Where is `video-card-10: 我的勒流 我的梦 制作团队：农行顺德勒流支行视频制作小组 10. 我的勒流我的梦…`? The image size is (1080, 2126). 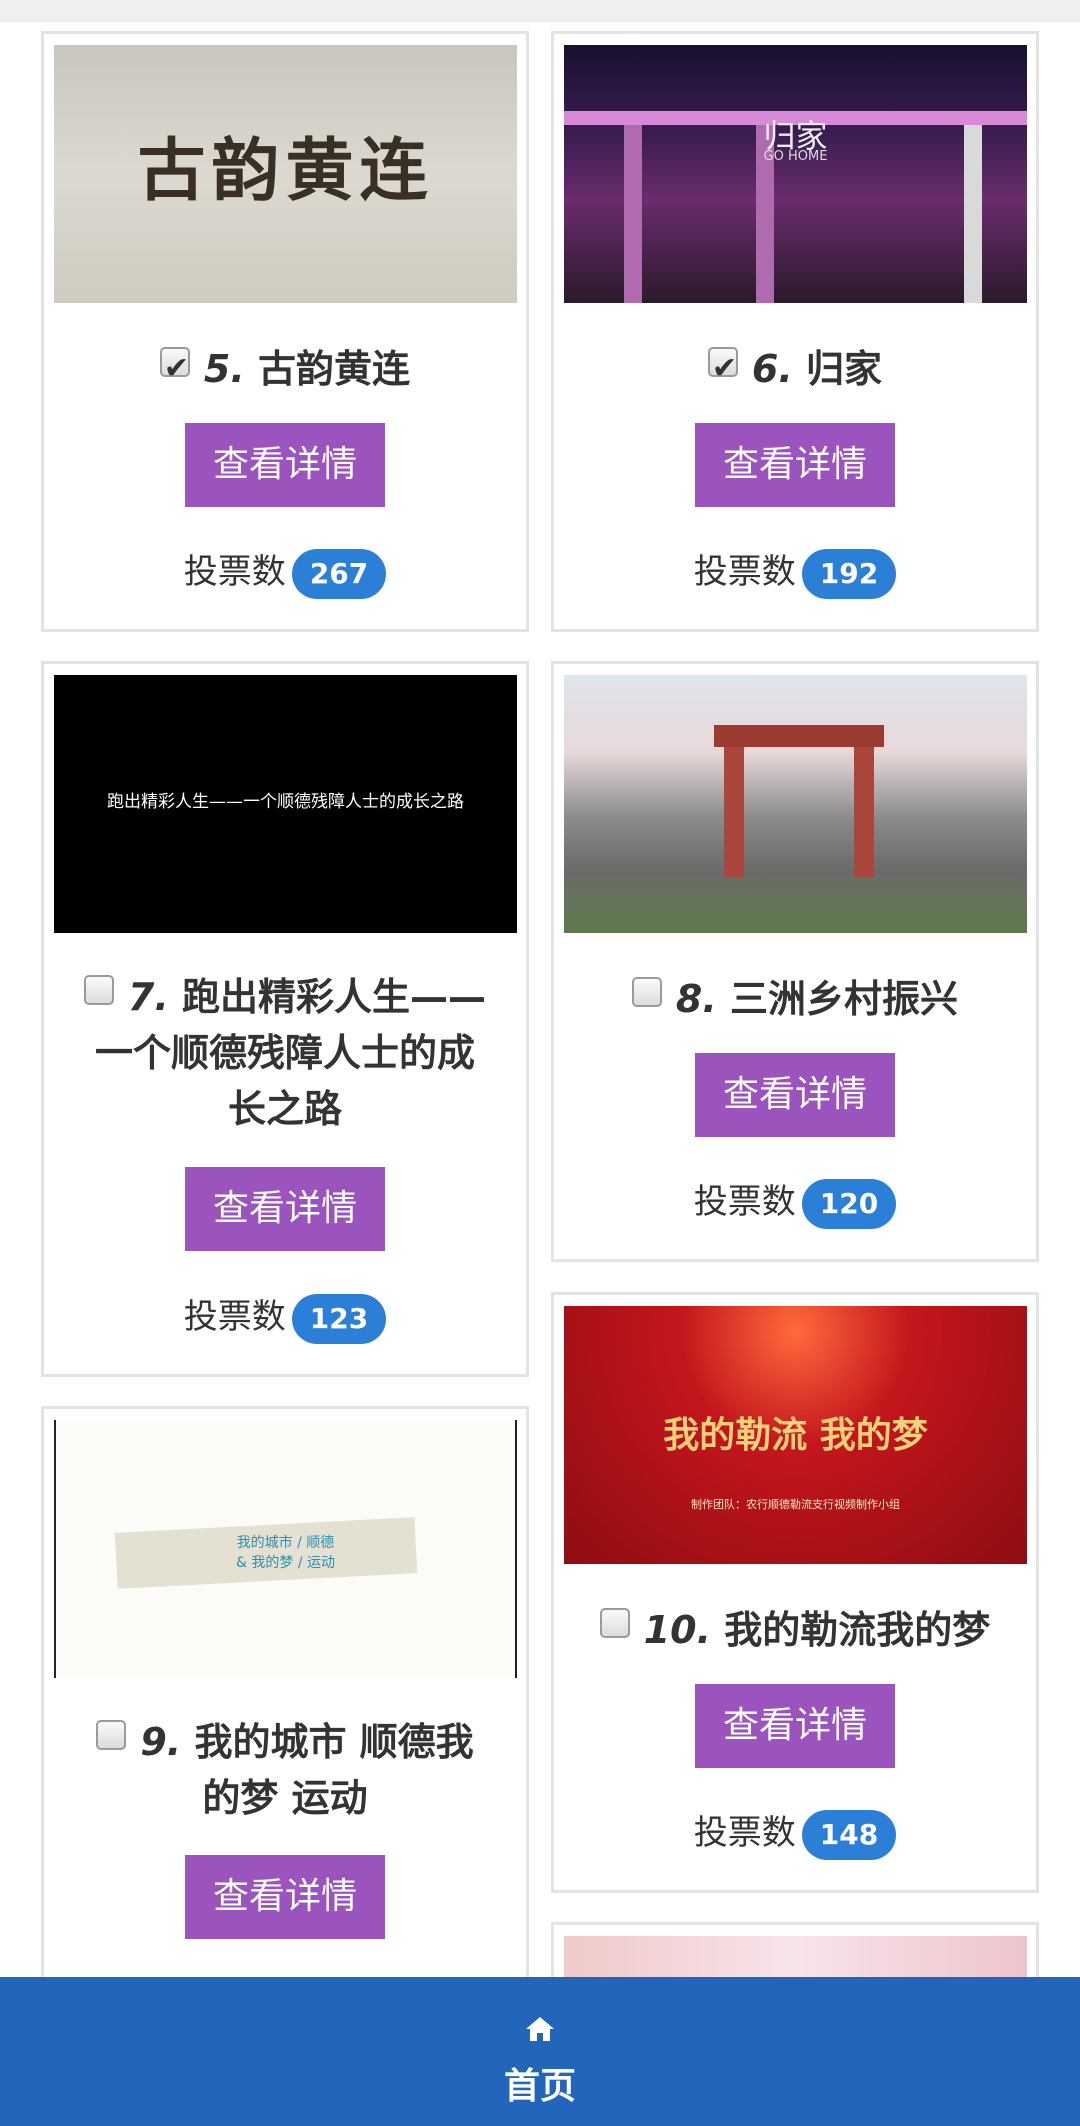 video-card-10: 我的勒流 我的梦 制作团队：农行顺德勒流支行视频制作小组 10. 我的勒流我的梦… is located at coordinates (795, 1592).